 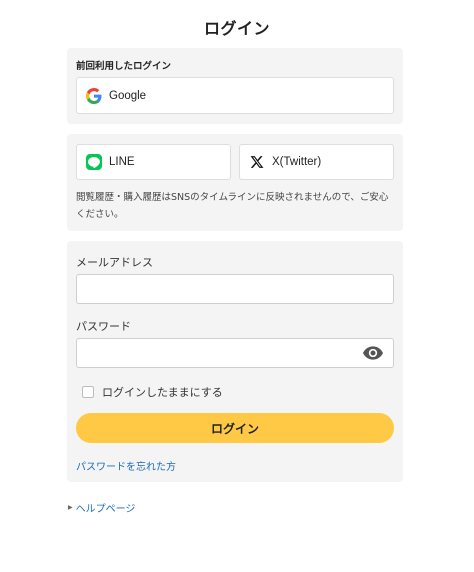 I want to click on google-login-button: Google, so click(x=235, y=95).